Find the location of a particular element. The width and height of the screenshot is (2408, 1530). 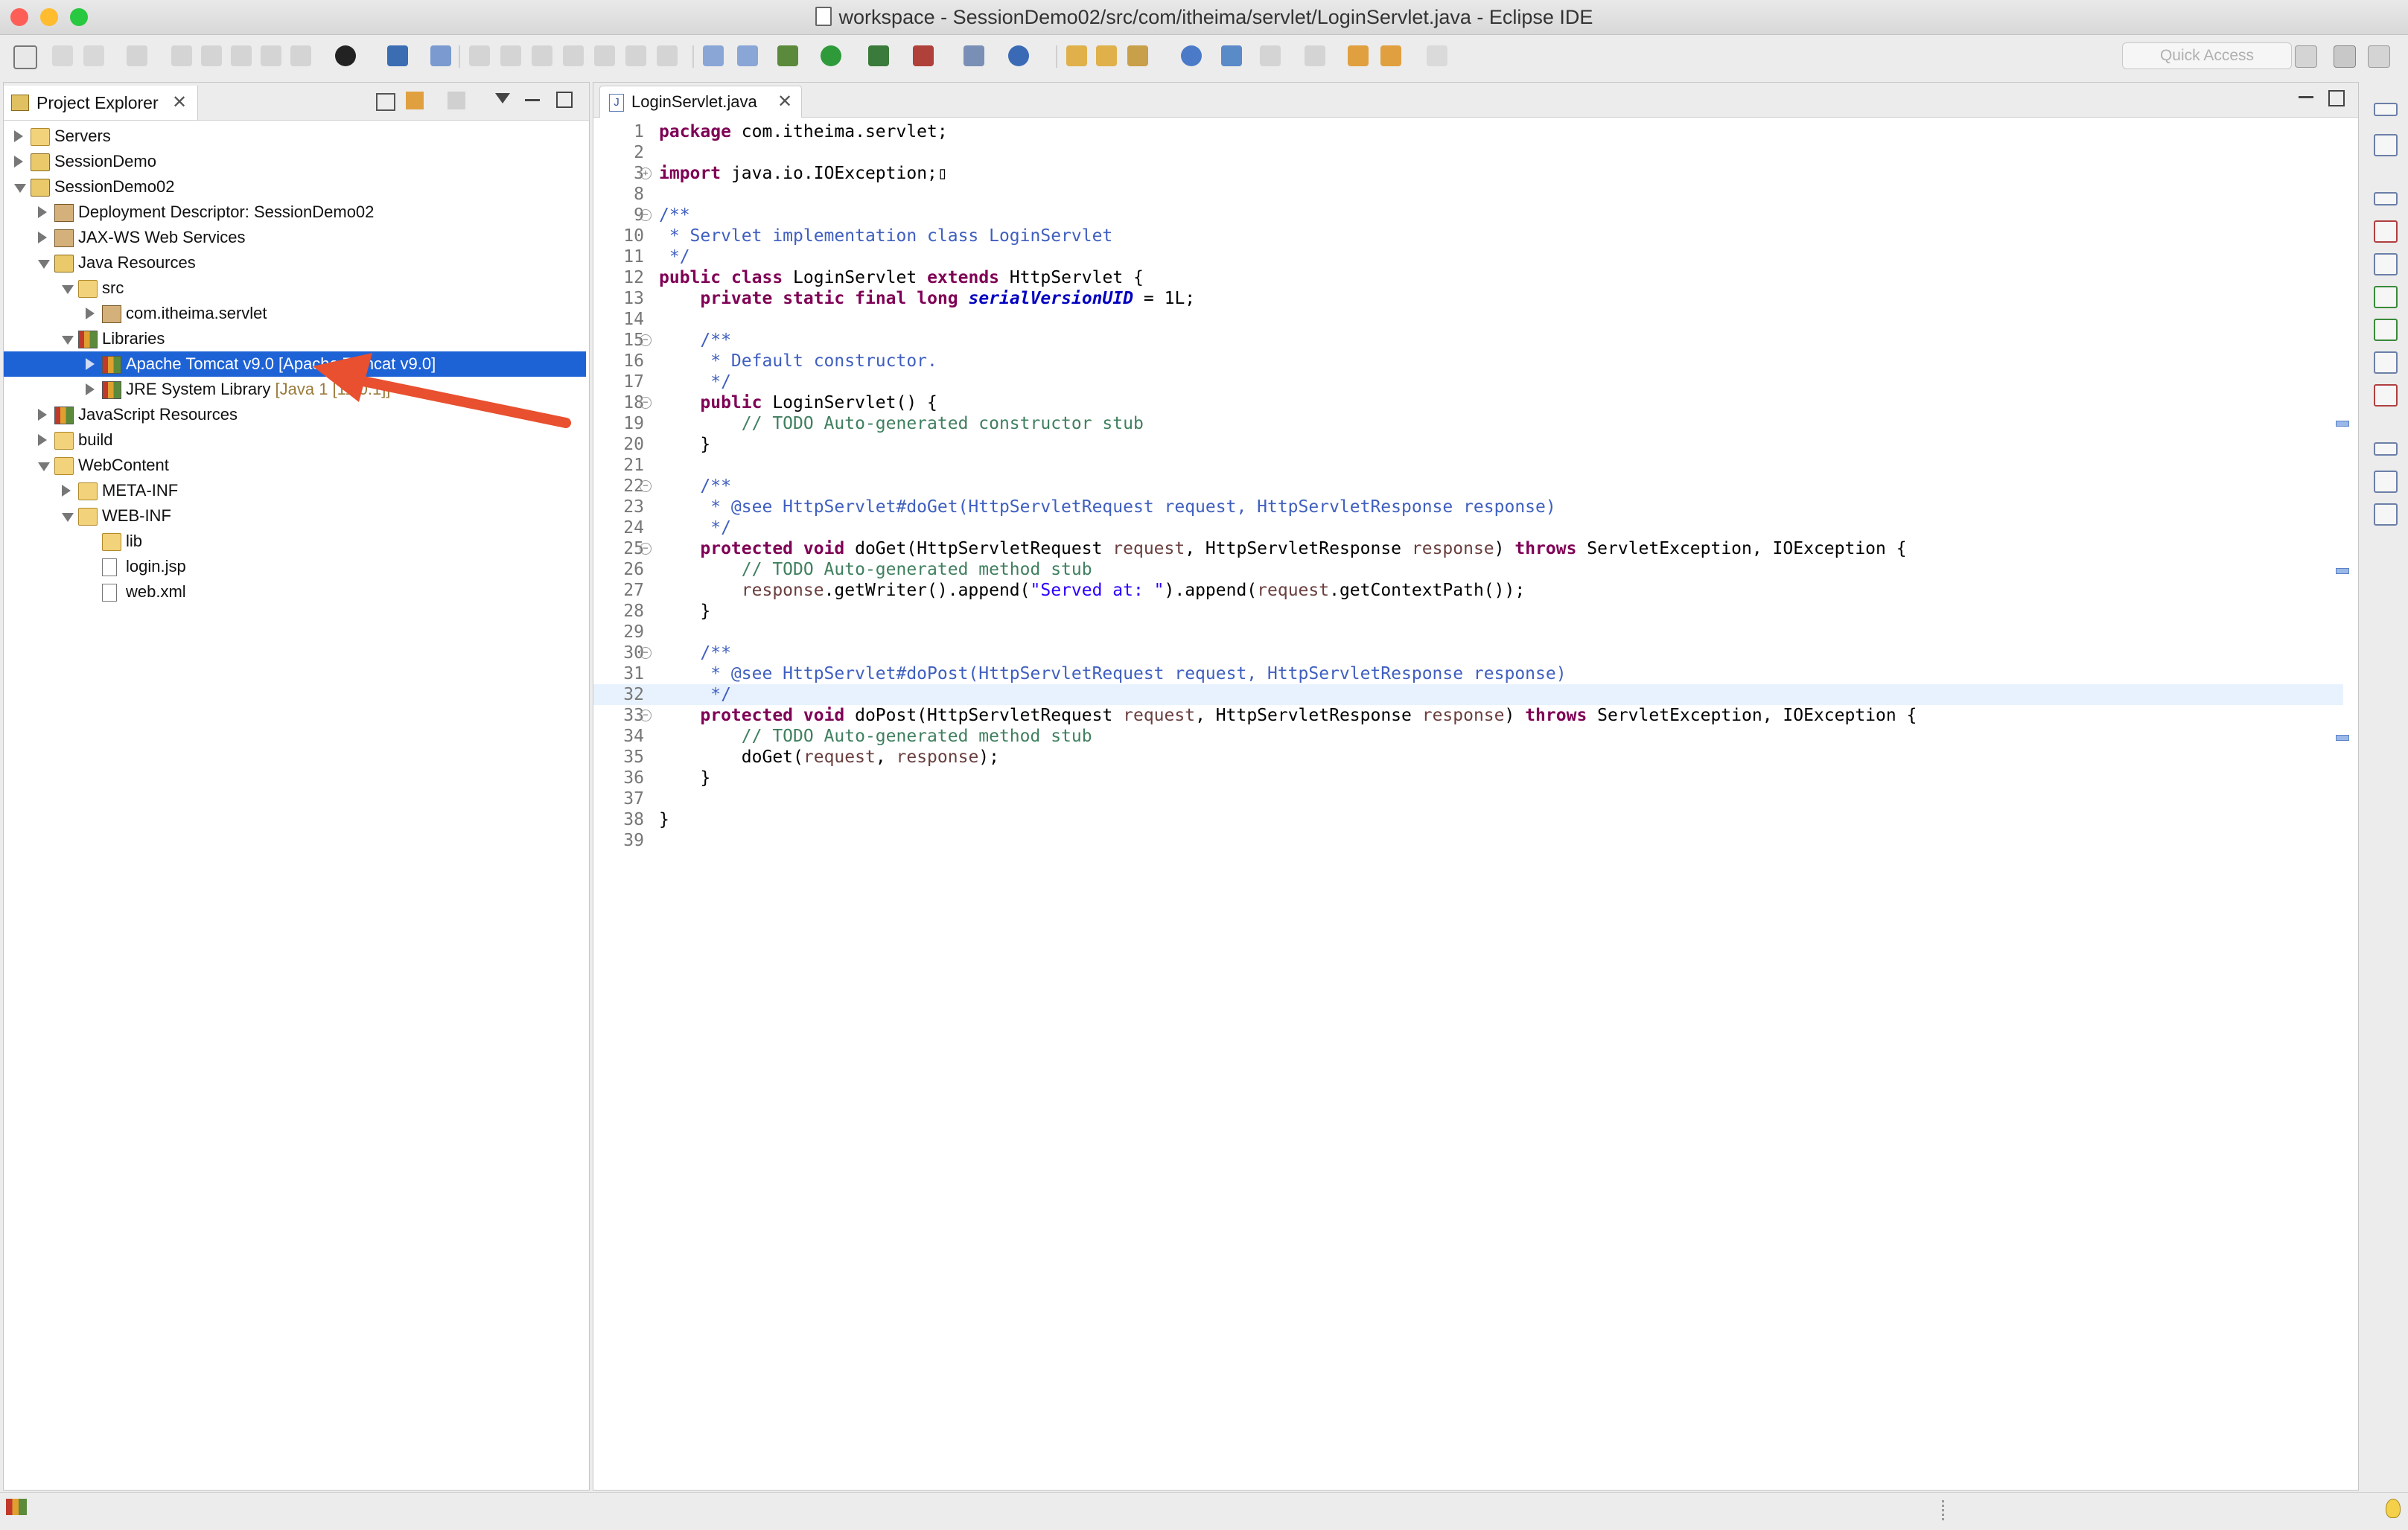

word-wrap-icon is located at coordinates (271, 55).